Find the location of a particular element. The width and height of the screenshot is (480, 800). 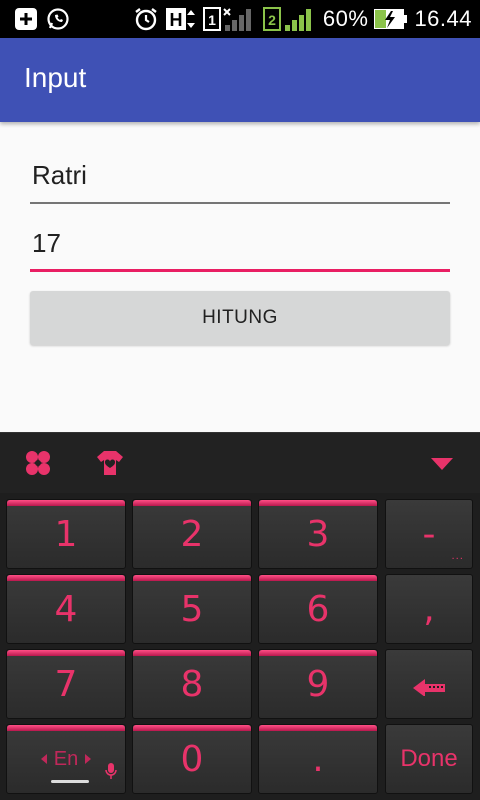

key-0-label: 0 is located at coordinates (192, 759).